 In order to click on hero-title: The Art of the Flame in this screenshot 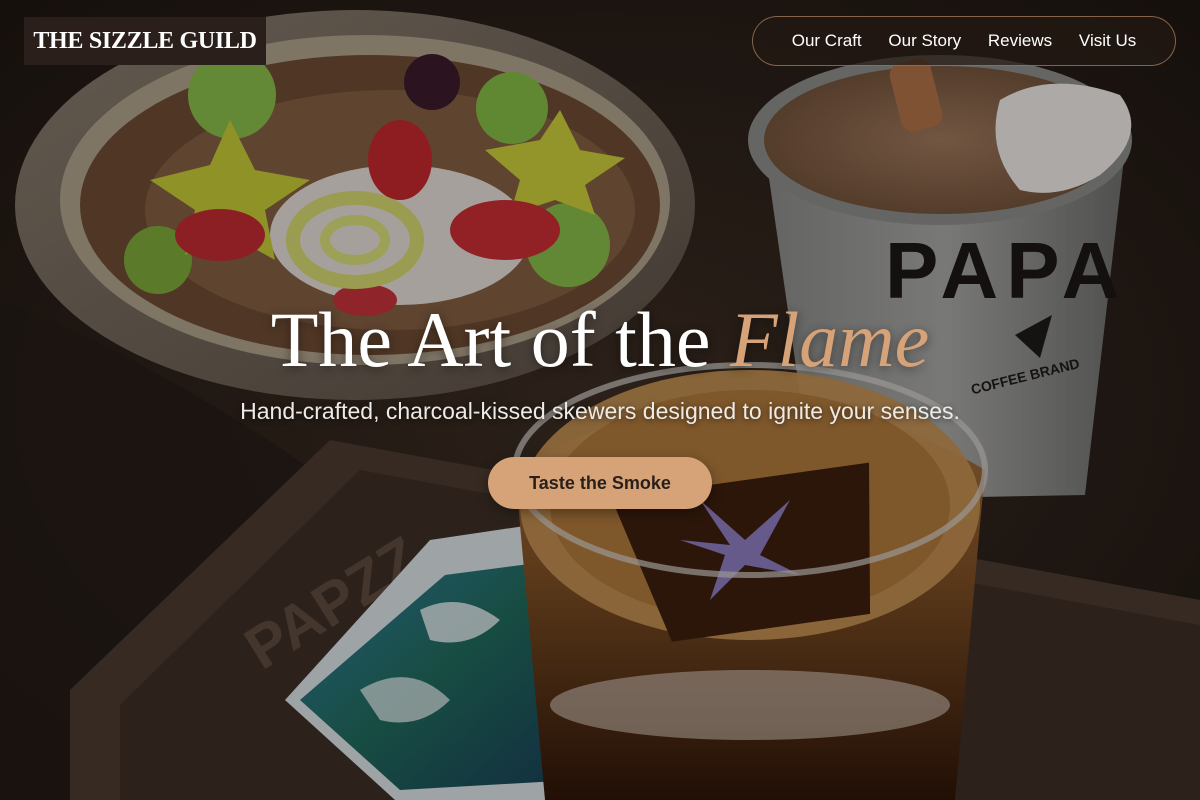, I will do `click(600, 340)`.